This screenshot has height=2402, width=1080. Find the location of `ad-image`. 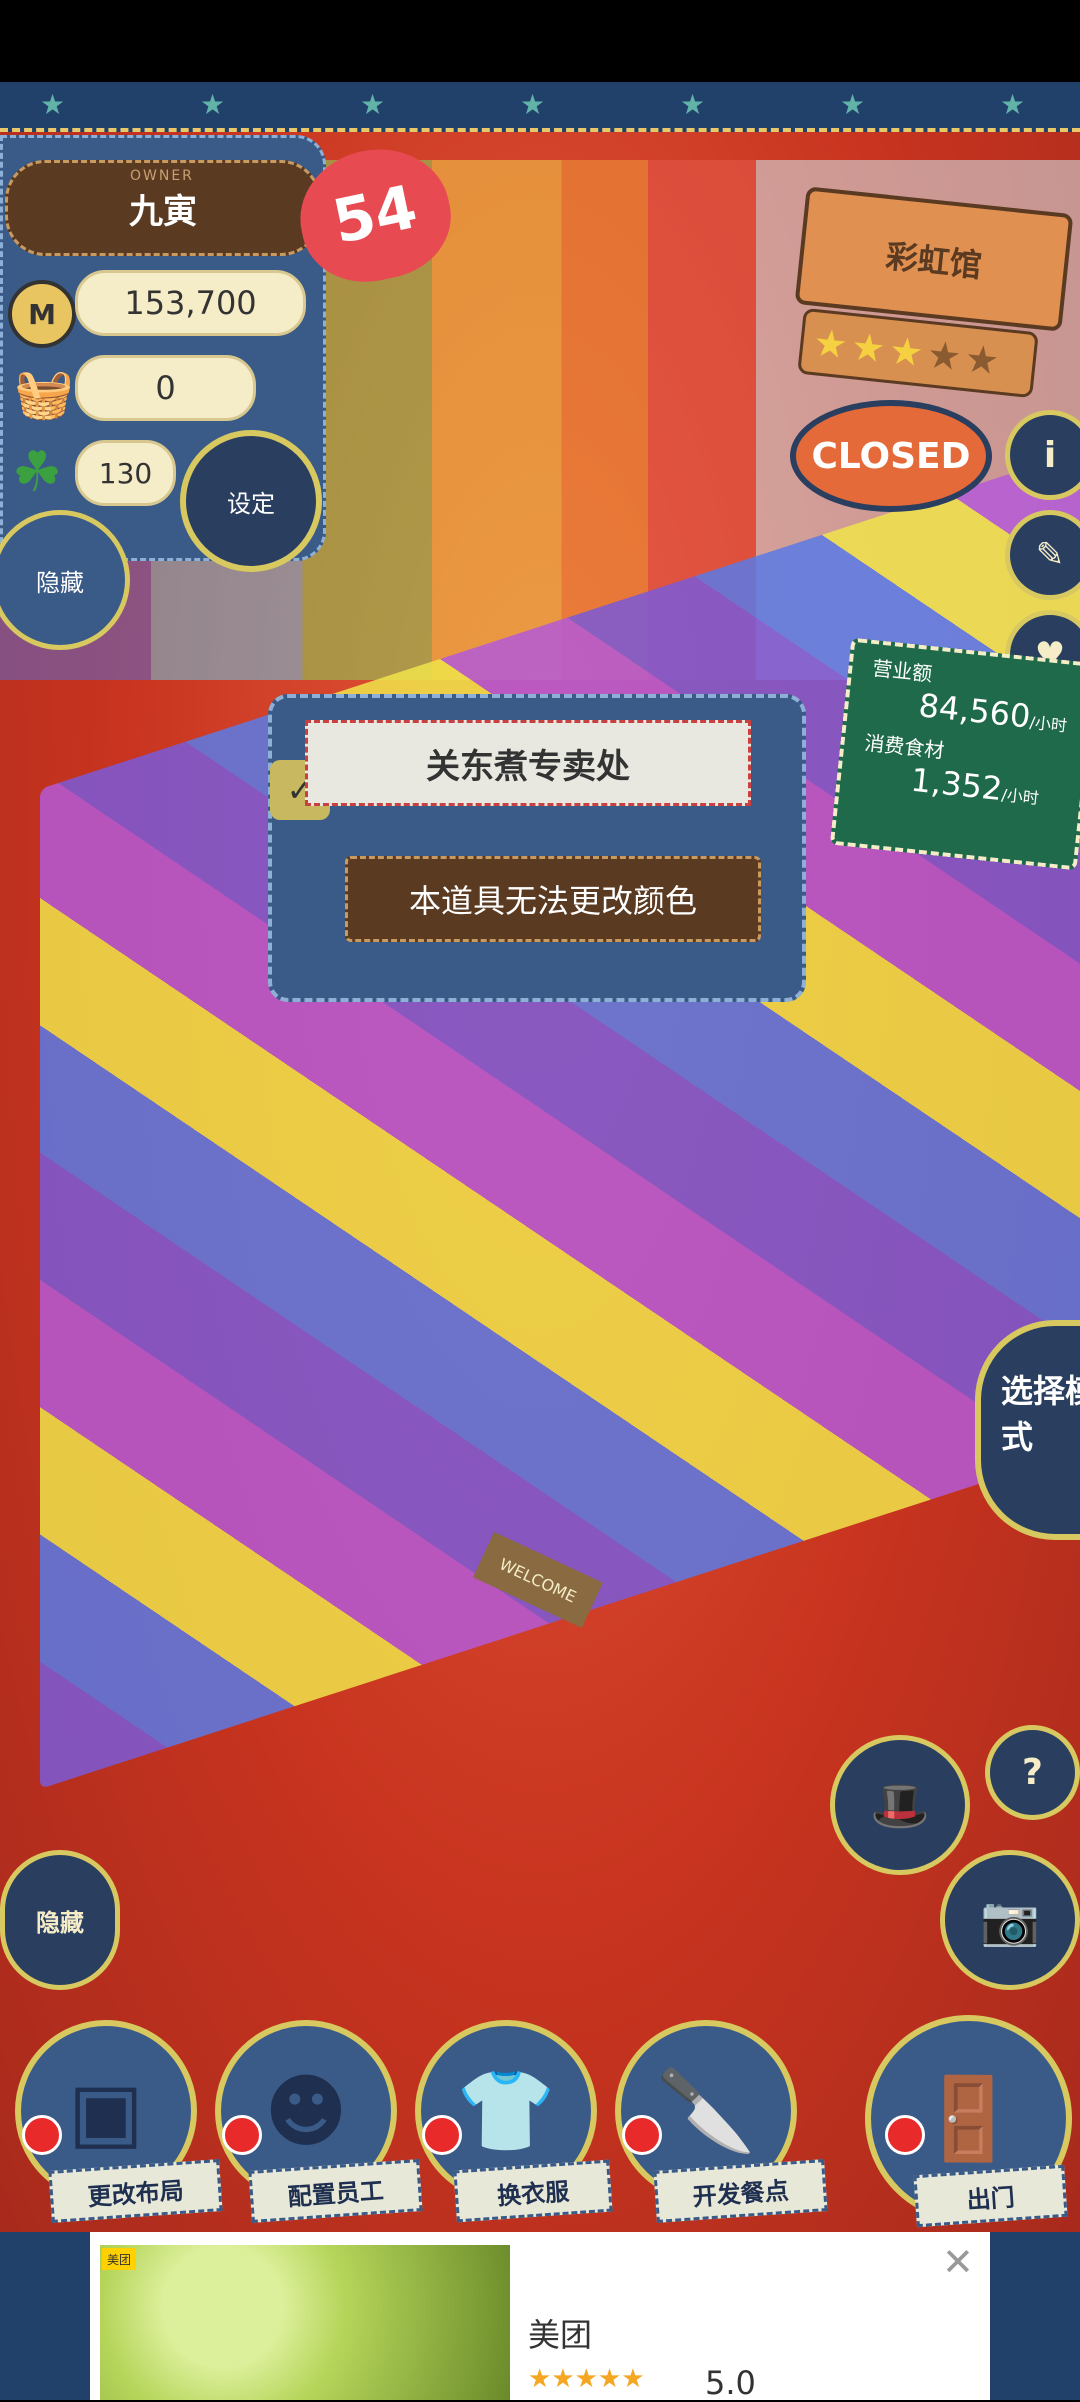

ad-image is located at coordinates (305, 2322).